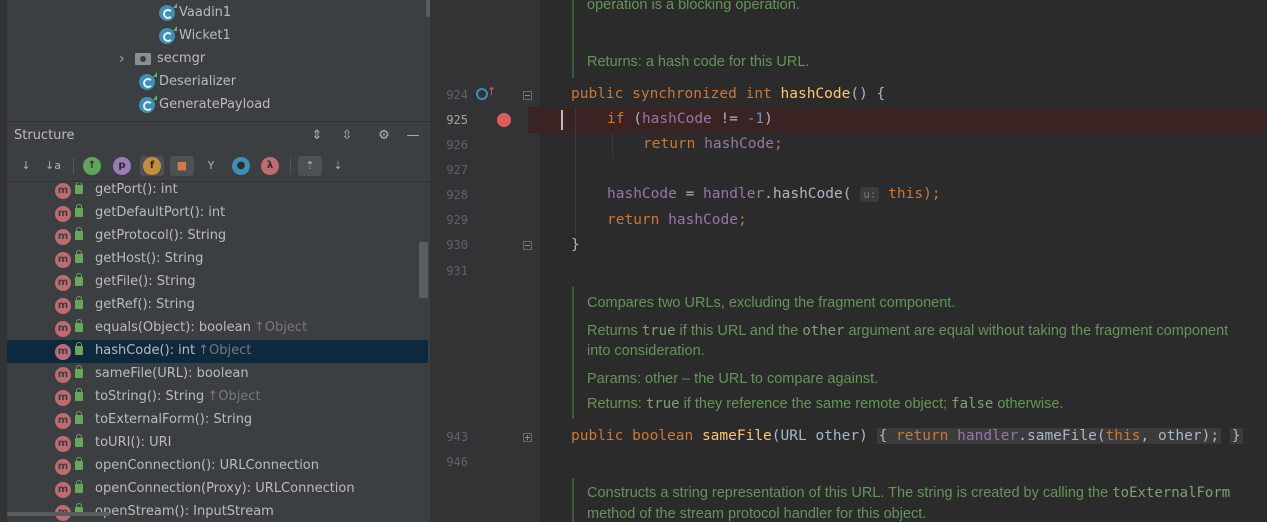  I want to click on member-signature: sameFile(URL): boolean, so click(172, 373).